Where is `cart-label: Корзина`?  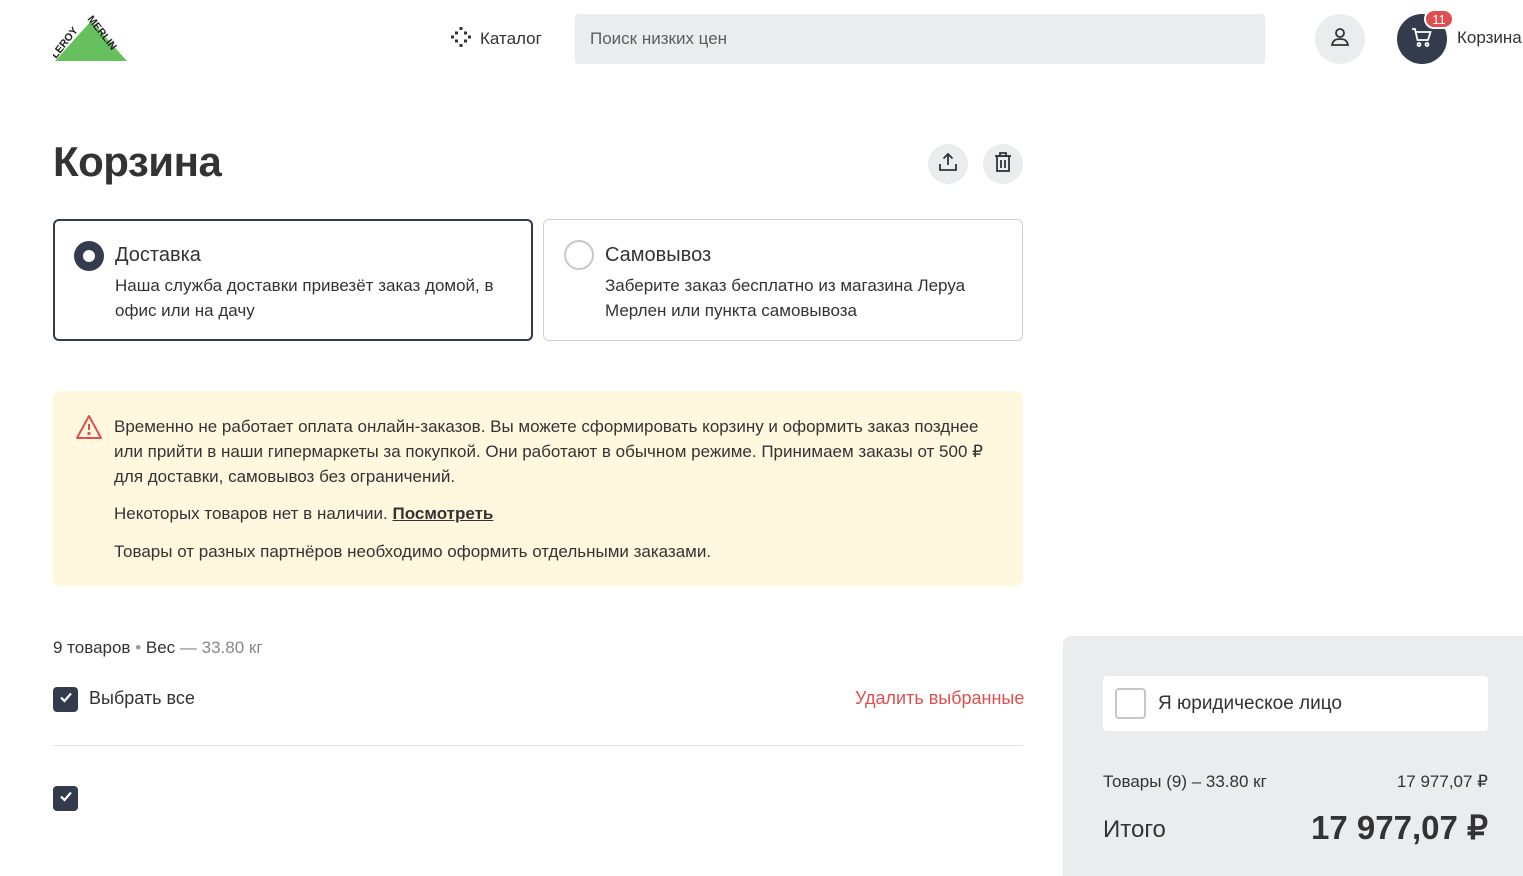 cart-label: Корзина is located at coordinates (1489, 38).